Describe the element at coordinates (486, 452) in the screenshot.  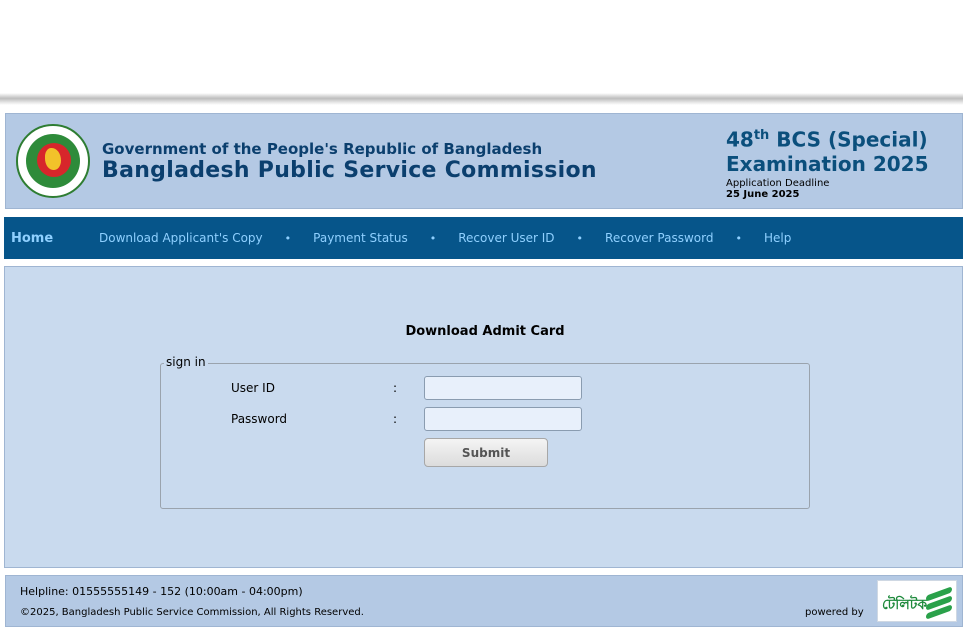
I see `submit-button: Submit` at that location.